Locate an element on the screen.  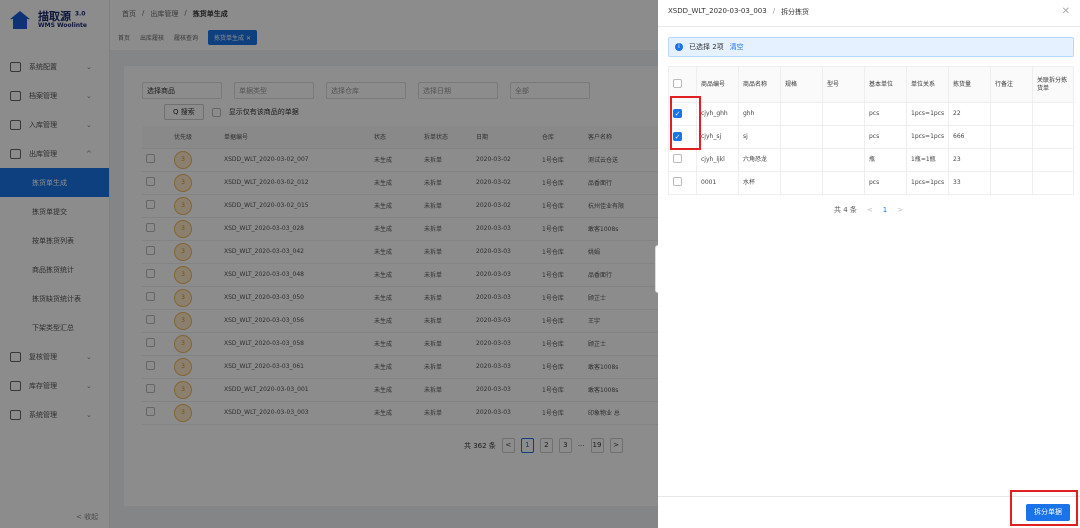
highlight-box-checkboxes is located at coordinates (685, 123).